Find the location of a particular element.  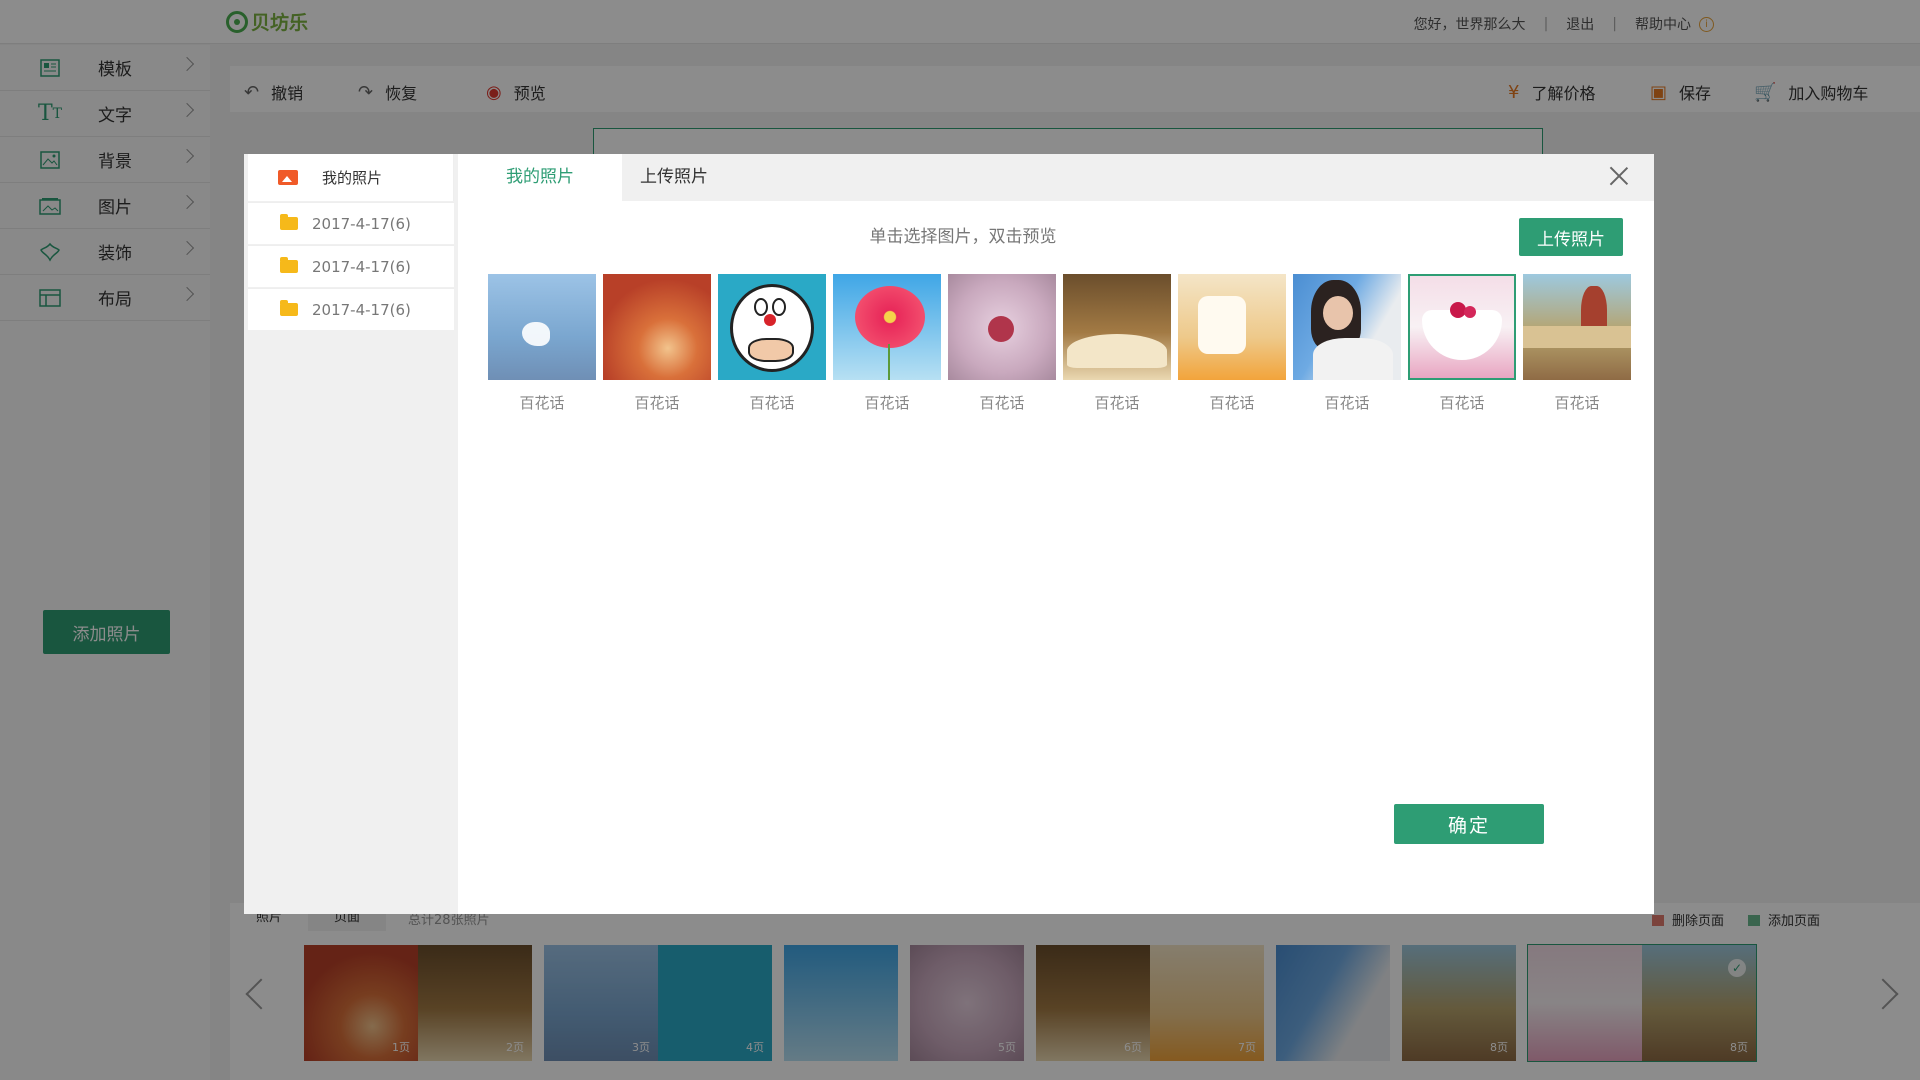

my-photos-header: 我的照片 is located at coordinates (351, 177).